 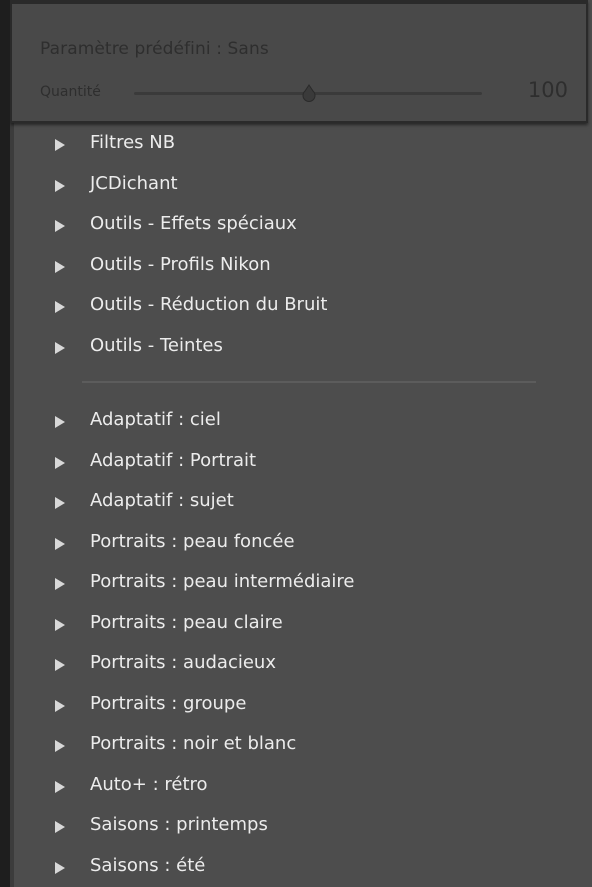 I want to click on preset-group-label: Portraits : peau claire, so click(x=186, y=622).